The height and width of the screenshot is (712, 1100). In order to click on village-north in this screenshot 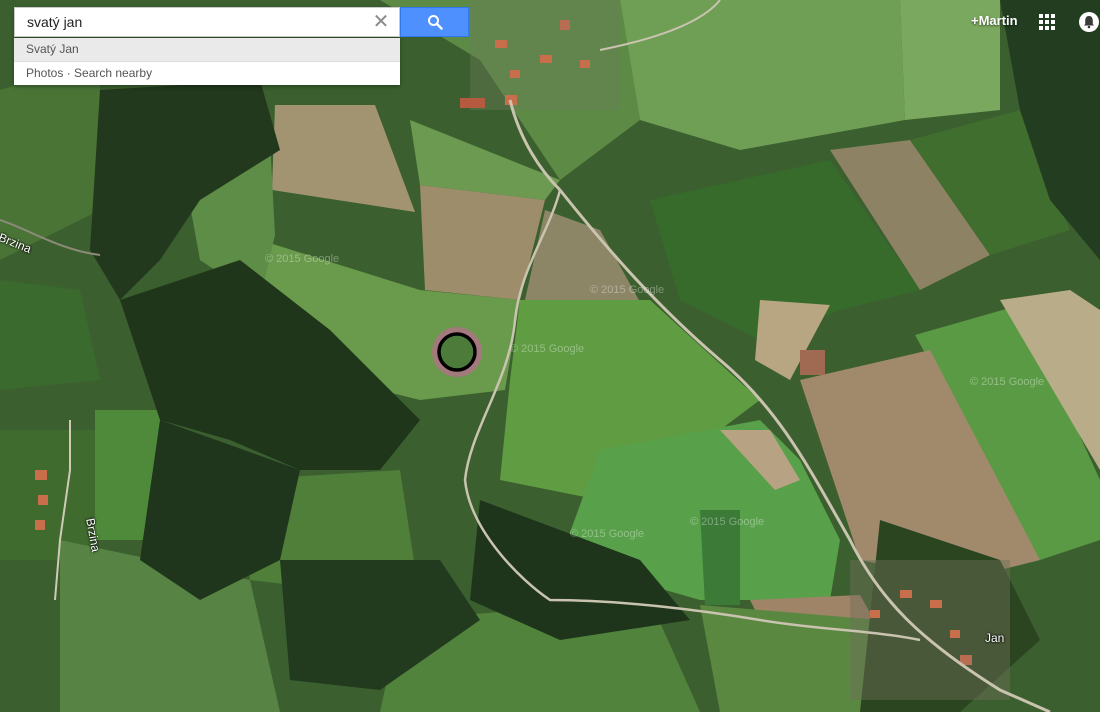, I will do `click(540, 55)`.